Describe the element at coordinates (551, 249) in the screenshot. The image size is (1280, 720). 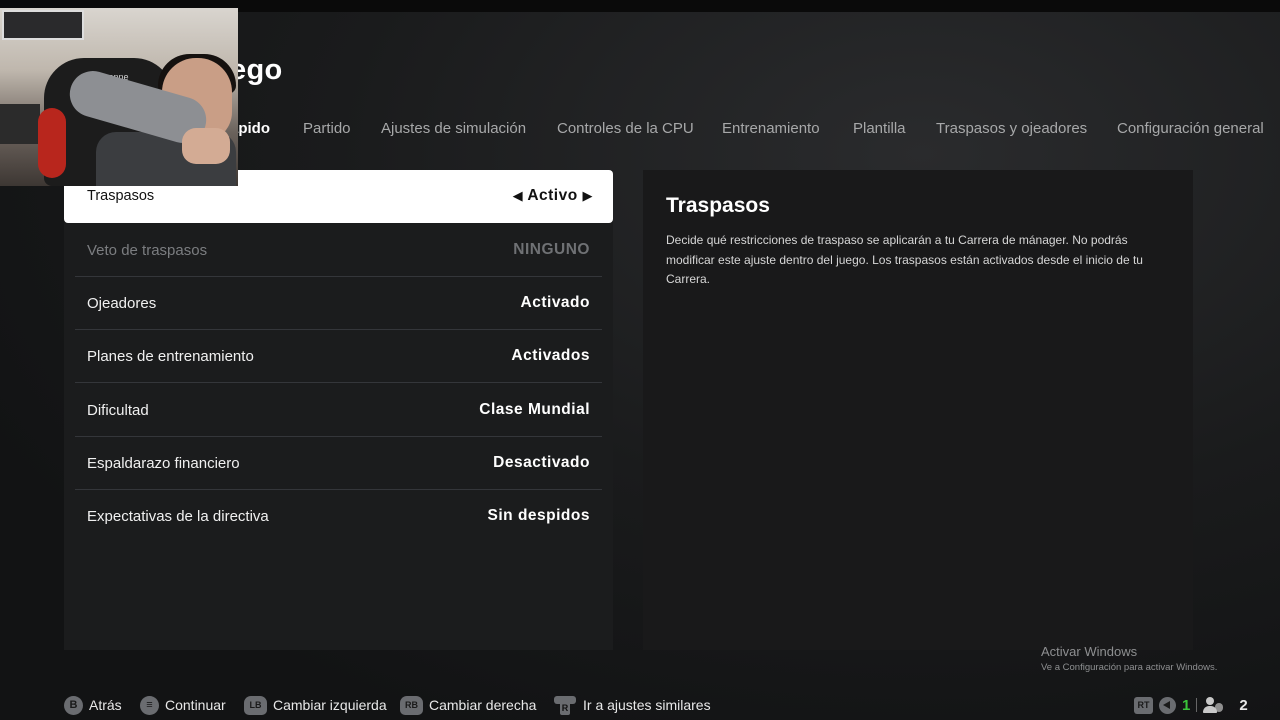
I see `setting-value: NINGUNO` at that location.